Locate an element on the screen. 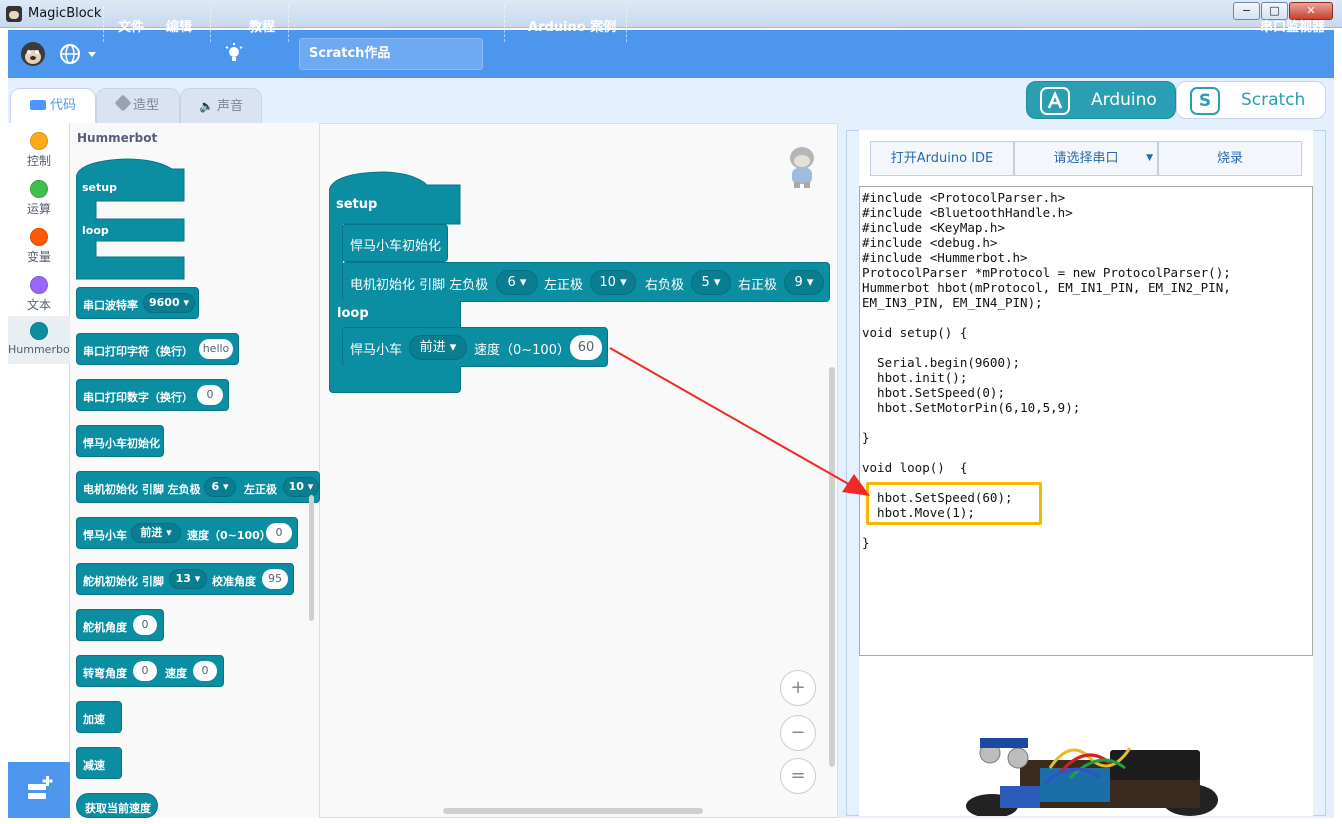 Image resolution: width=1342 pixels, height=824 pixels. arduino-logo-icon is located at coordinates (1055, 101).